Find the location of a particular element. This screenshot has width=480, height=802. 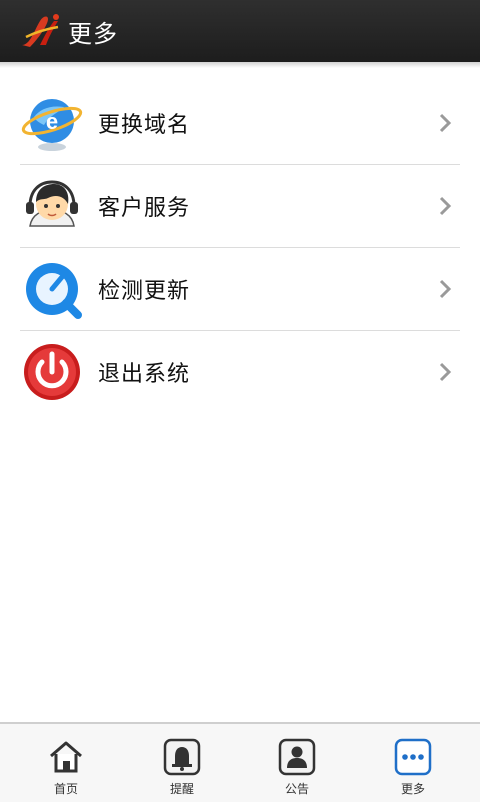

tab-label: 首页 is located at coordinates (65, 789).